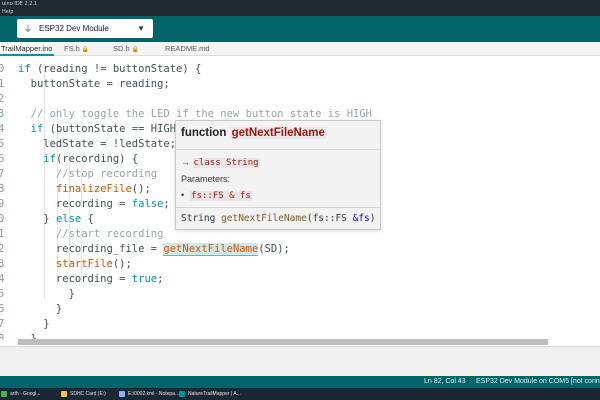 This screenshot has height=400, width=600. I want to click on arduino-icon, so click(182, 394).